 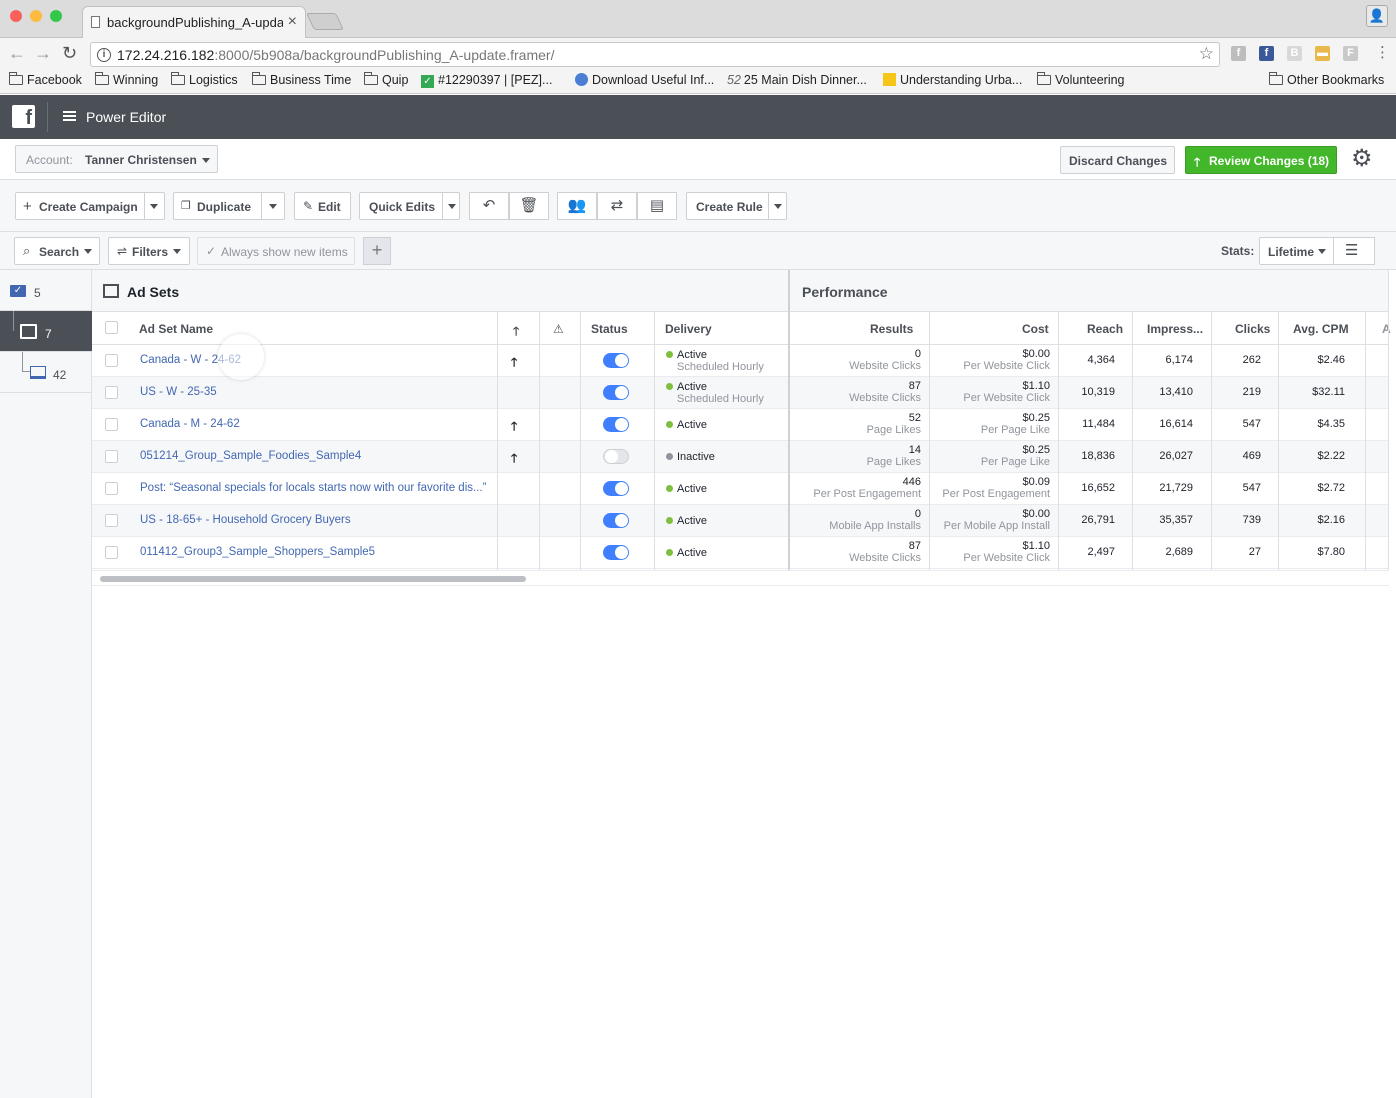 What do you see at coordinates (322, 206) in the screenshot?
I see `edit-button: ✎ Edit` at bounding box center [322, 206].